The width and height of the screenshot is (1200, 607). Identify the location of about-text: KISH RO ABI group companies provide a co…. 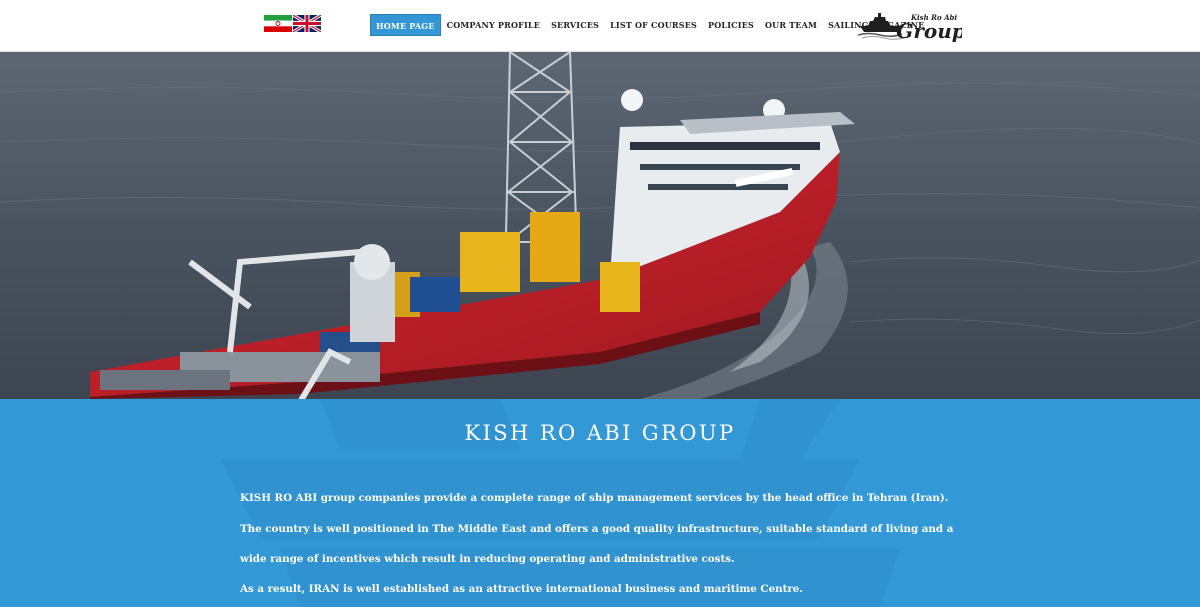
(605, 540).